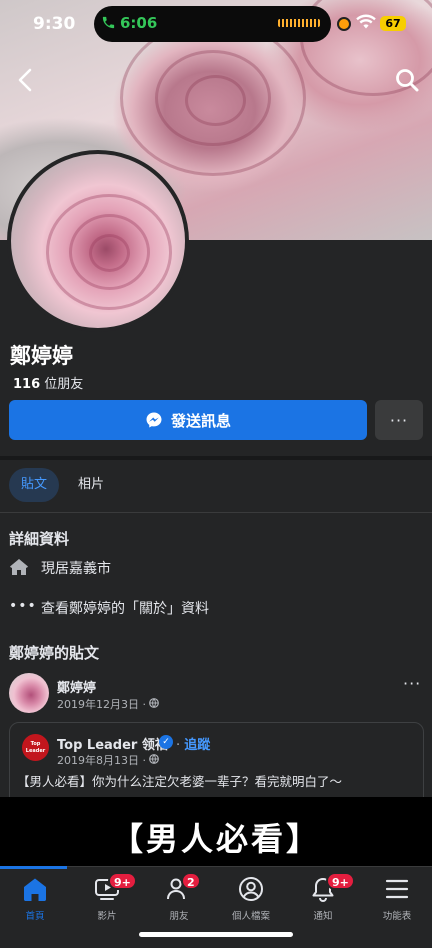 The width and height of the screenshot is (432, 948). I want to click on follow-button: · 追蹤, so click(193, 743).